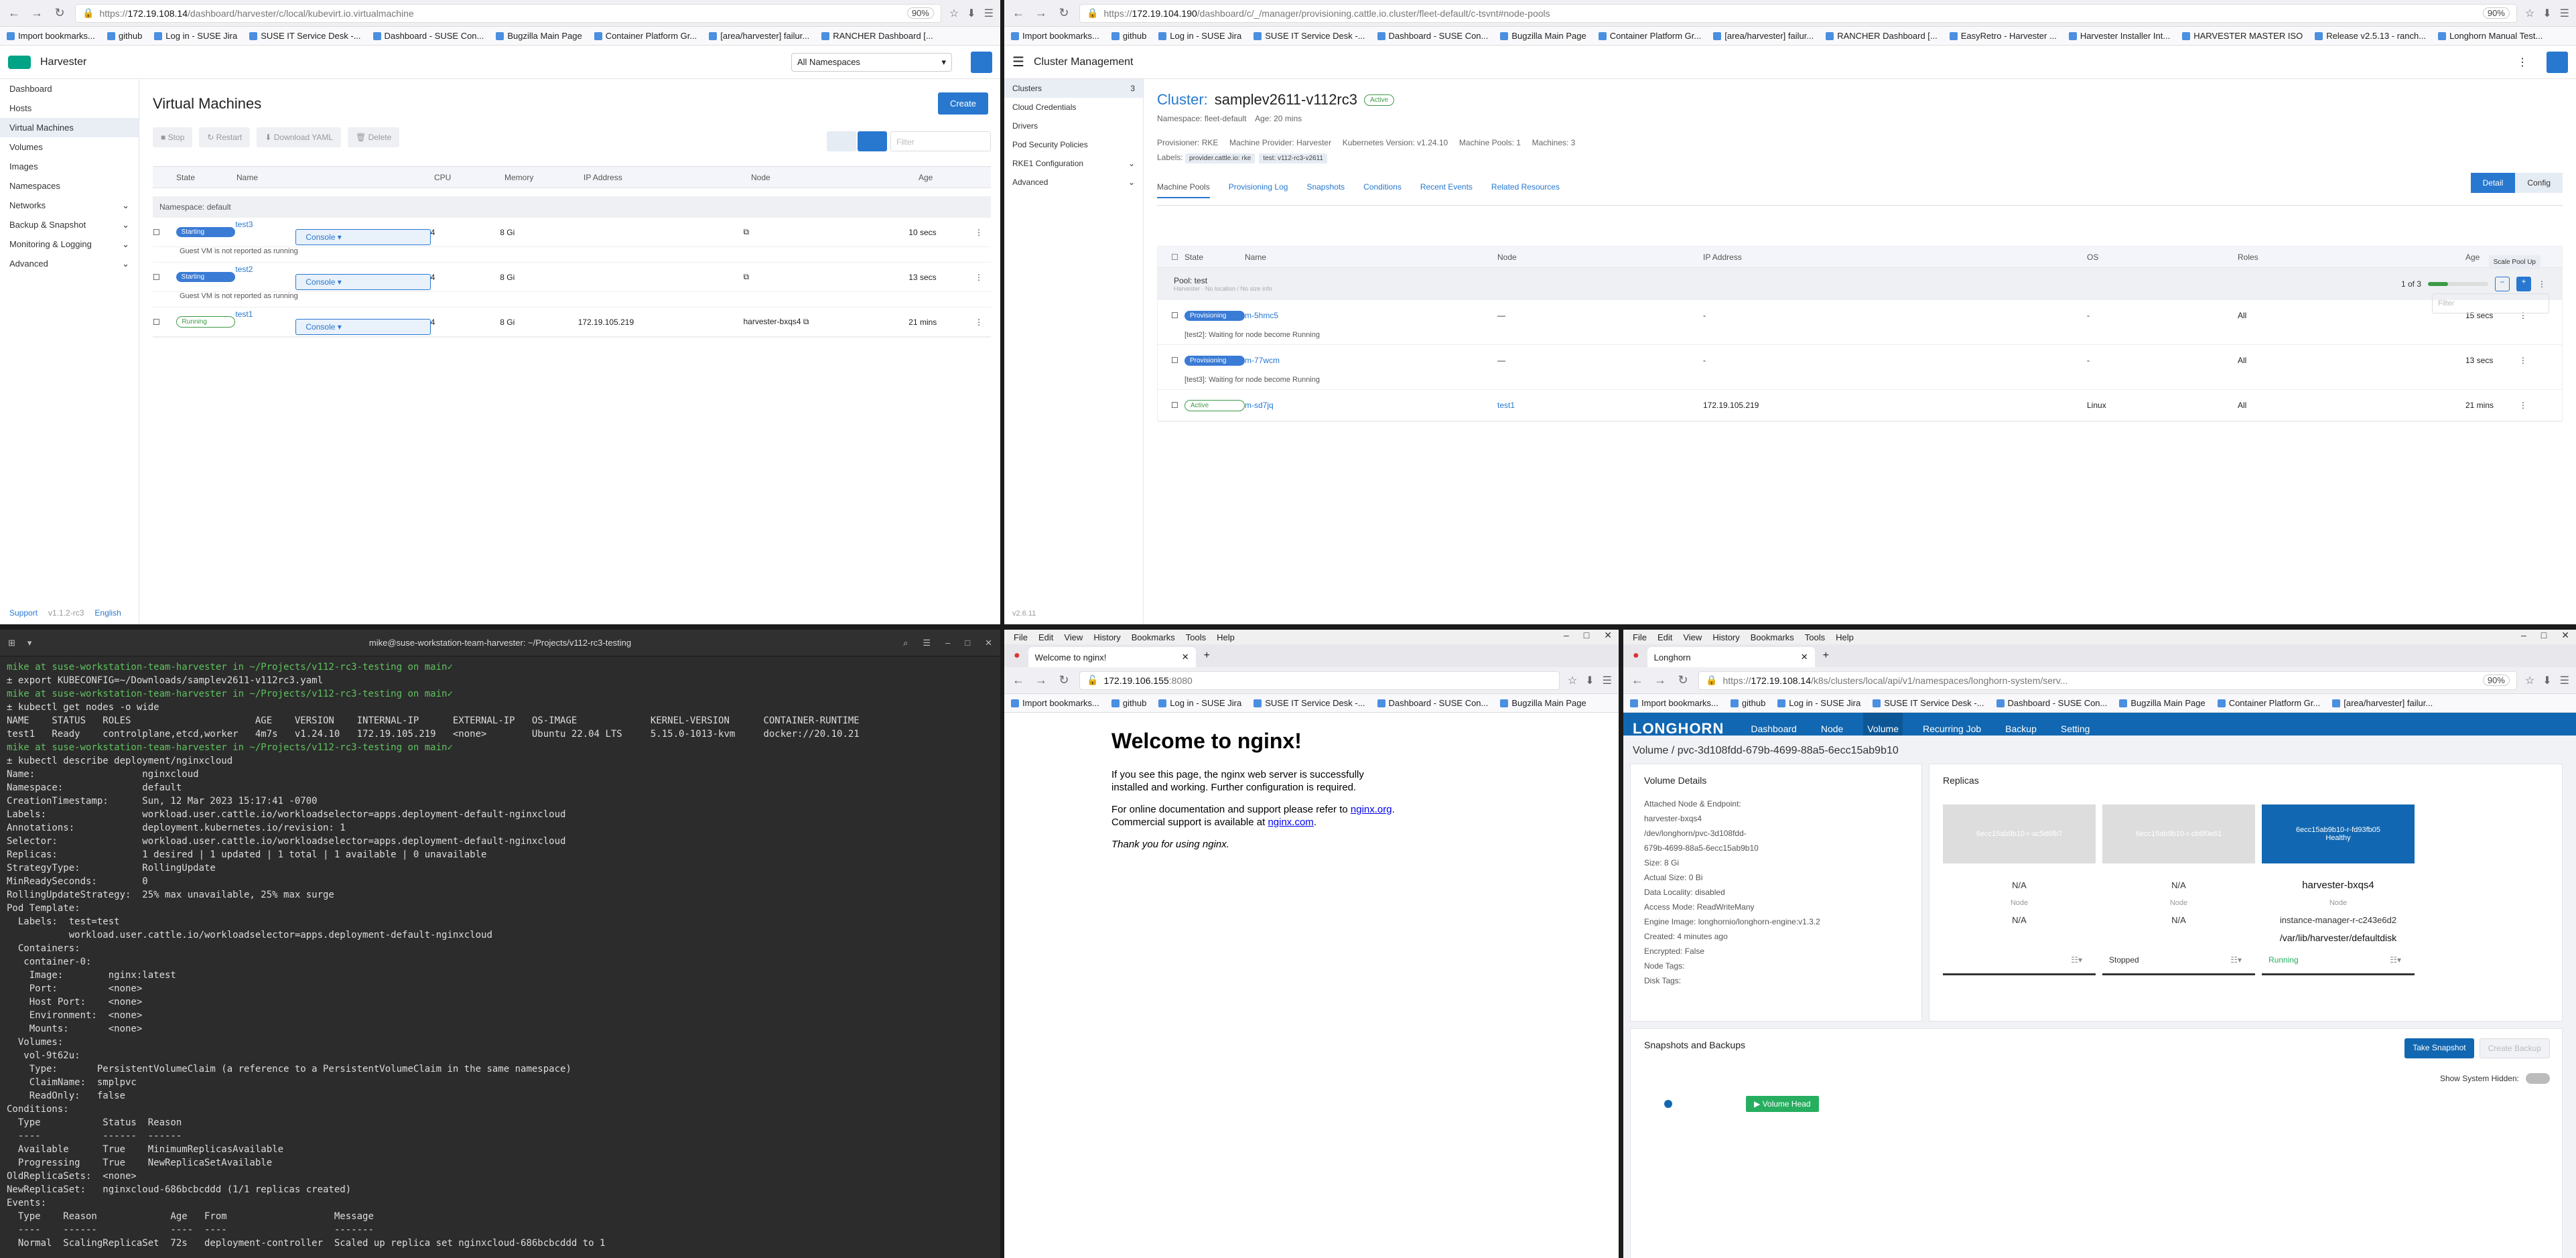 This screenshot has height=1258, width=2576. What do you see at coordinates (1772, 637) in the screenshot?
I see `menu-bookmarks: Bookmarks` at bounding box center [1772, 637].